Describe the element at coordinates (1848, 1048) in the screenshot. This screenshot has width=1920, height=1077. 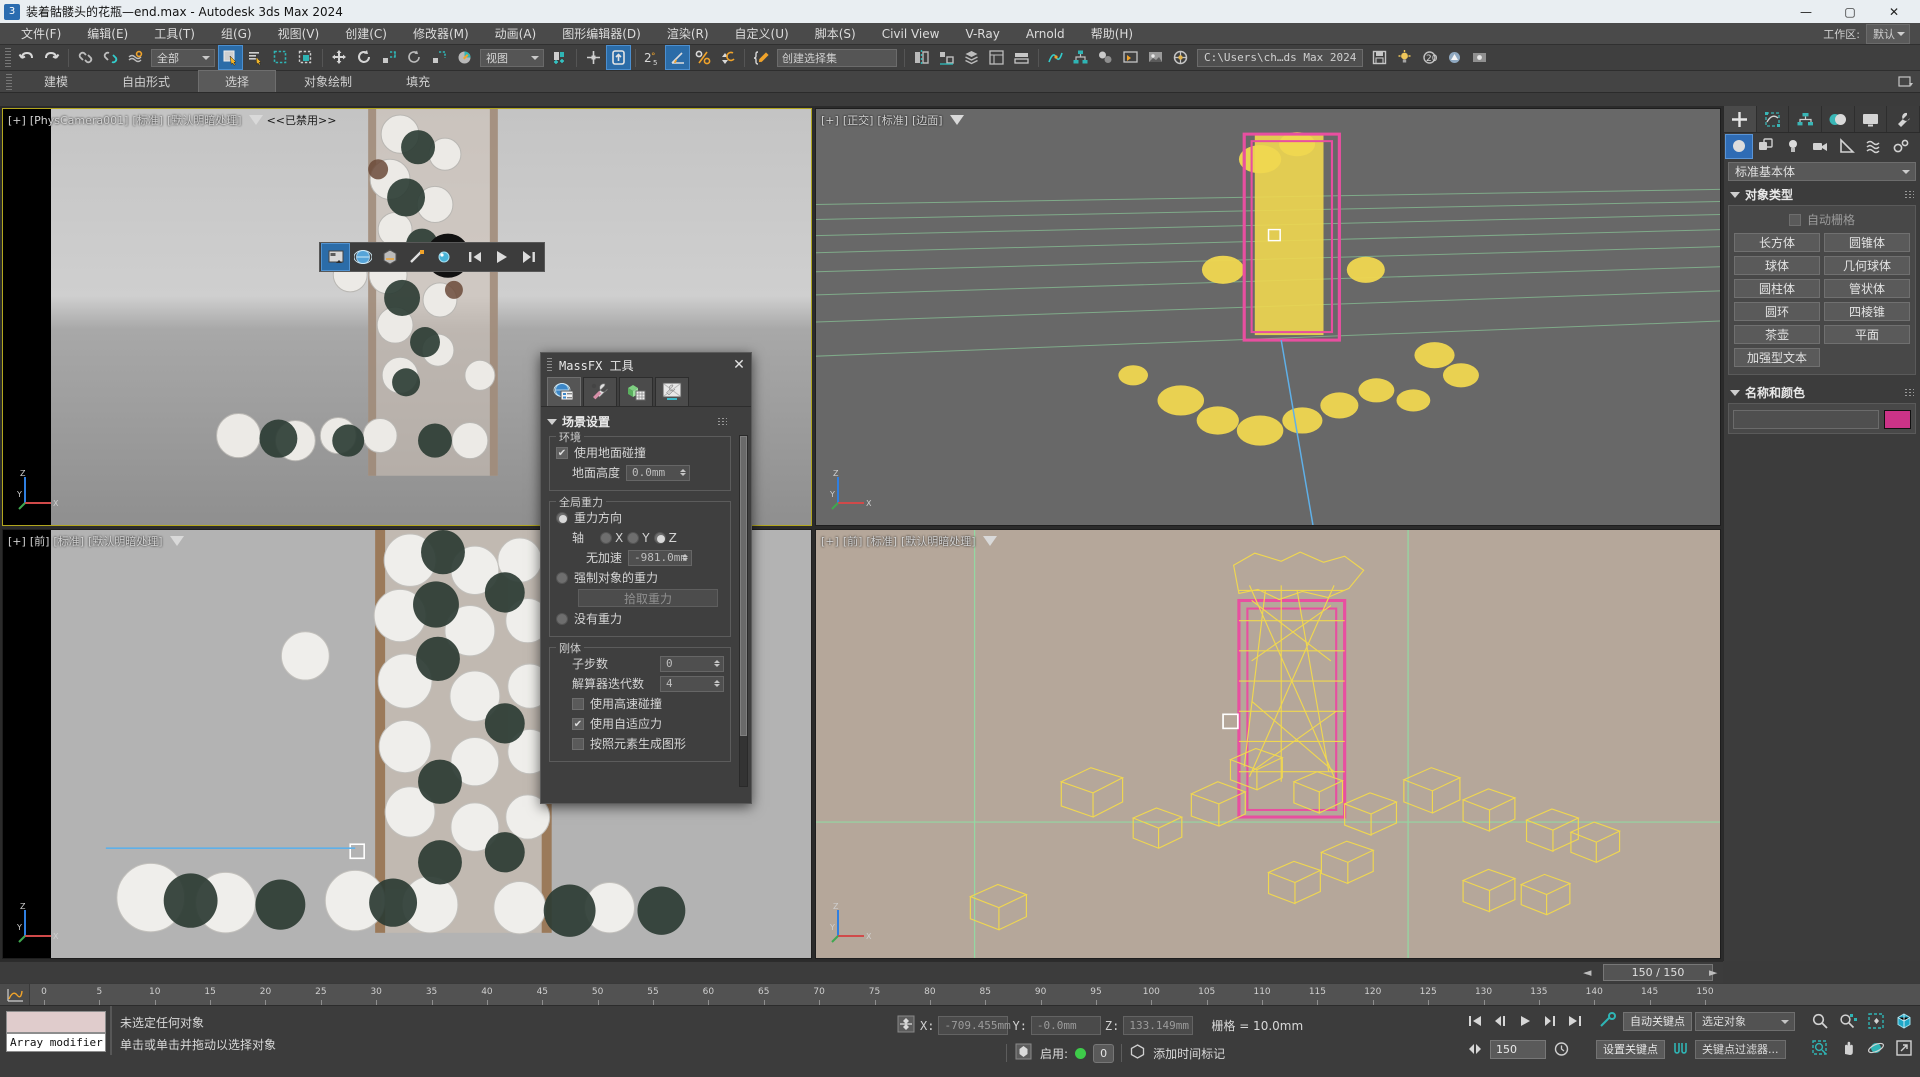
I see `pan-icon` at that location.